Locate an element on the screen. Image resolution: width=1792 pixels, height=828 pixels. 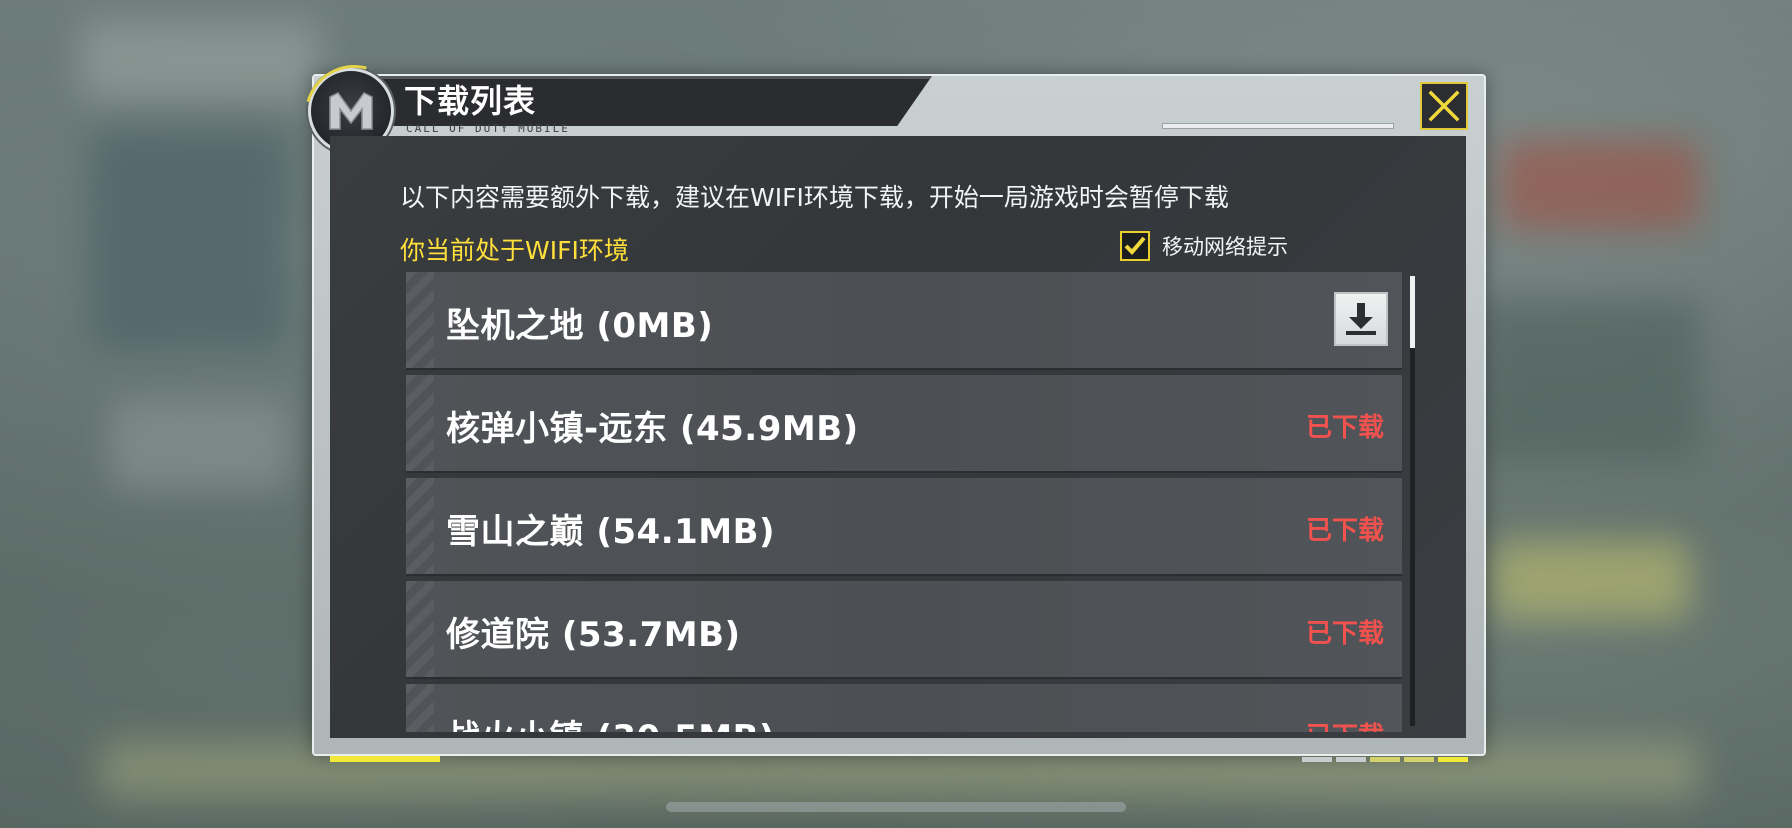
wifi-status: 你当前处于WIFI环境 is located at coordinates (514, 250).